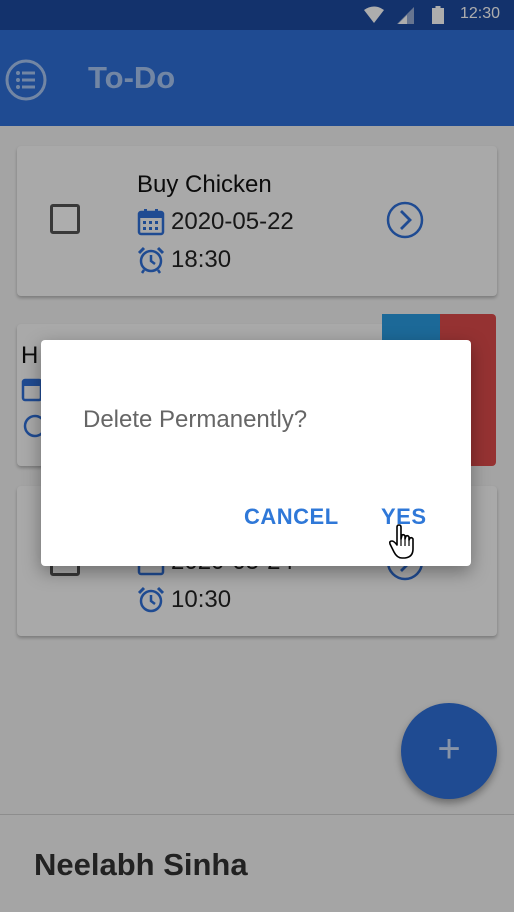  Describe the element at coordinates (401, 541) in the screenshot. I see `hand-cursor-icon` at that location.